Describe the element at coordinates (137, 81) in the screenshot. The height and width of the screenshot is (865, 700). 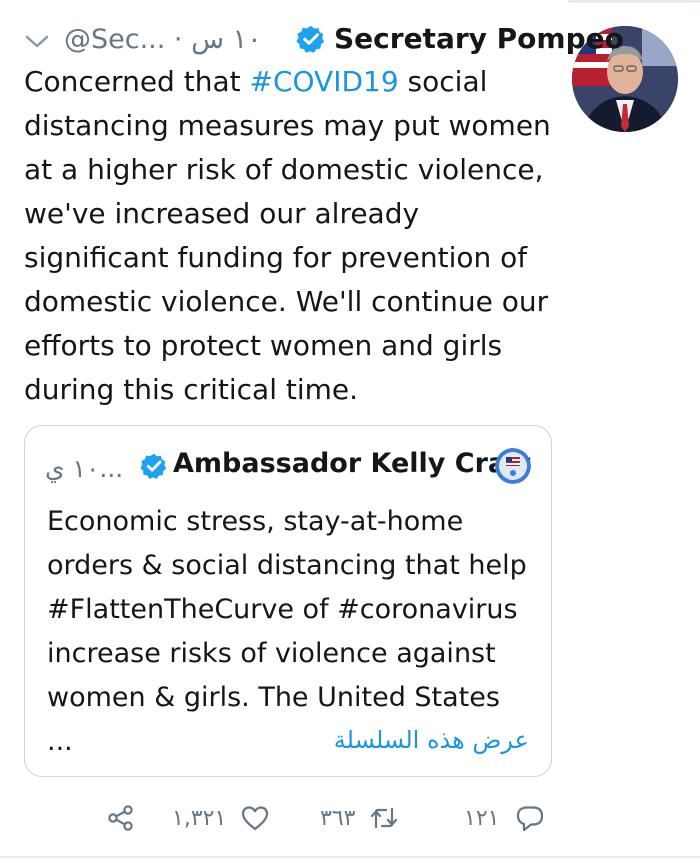
I see `tweet-text-start: Concerned that` at that location.